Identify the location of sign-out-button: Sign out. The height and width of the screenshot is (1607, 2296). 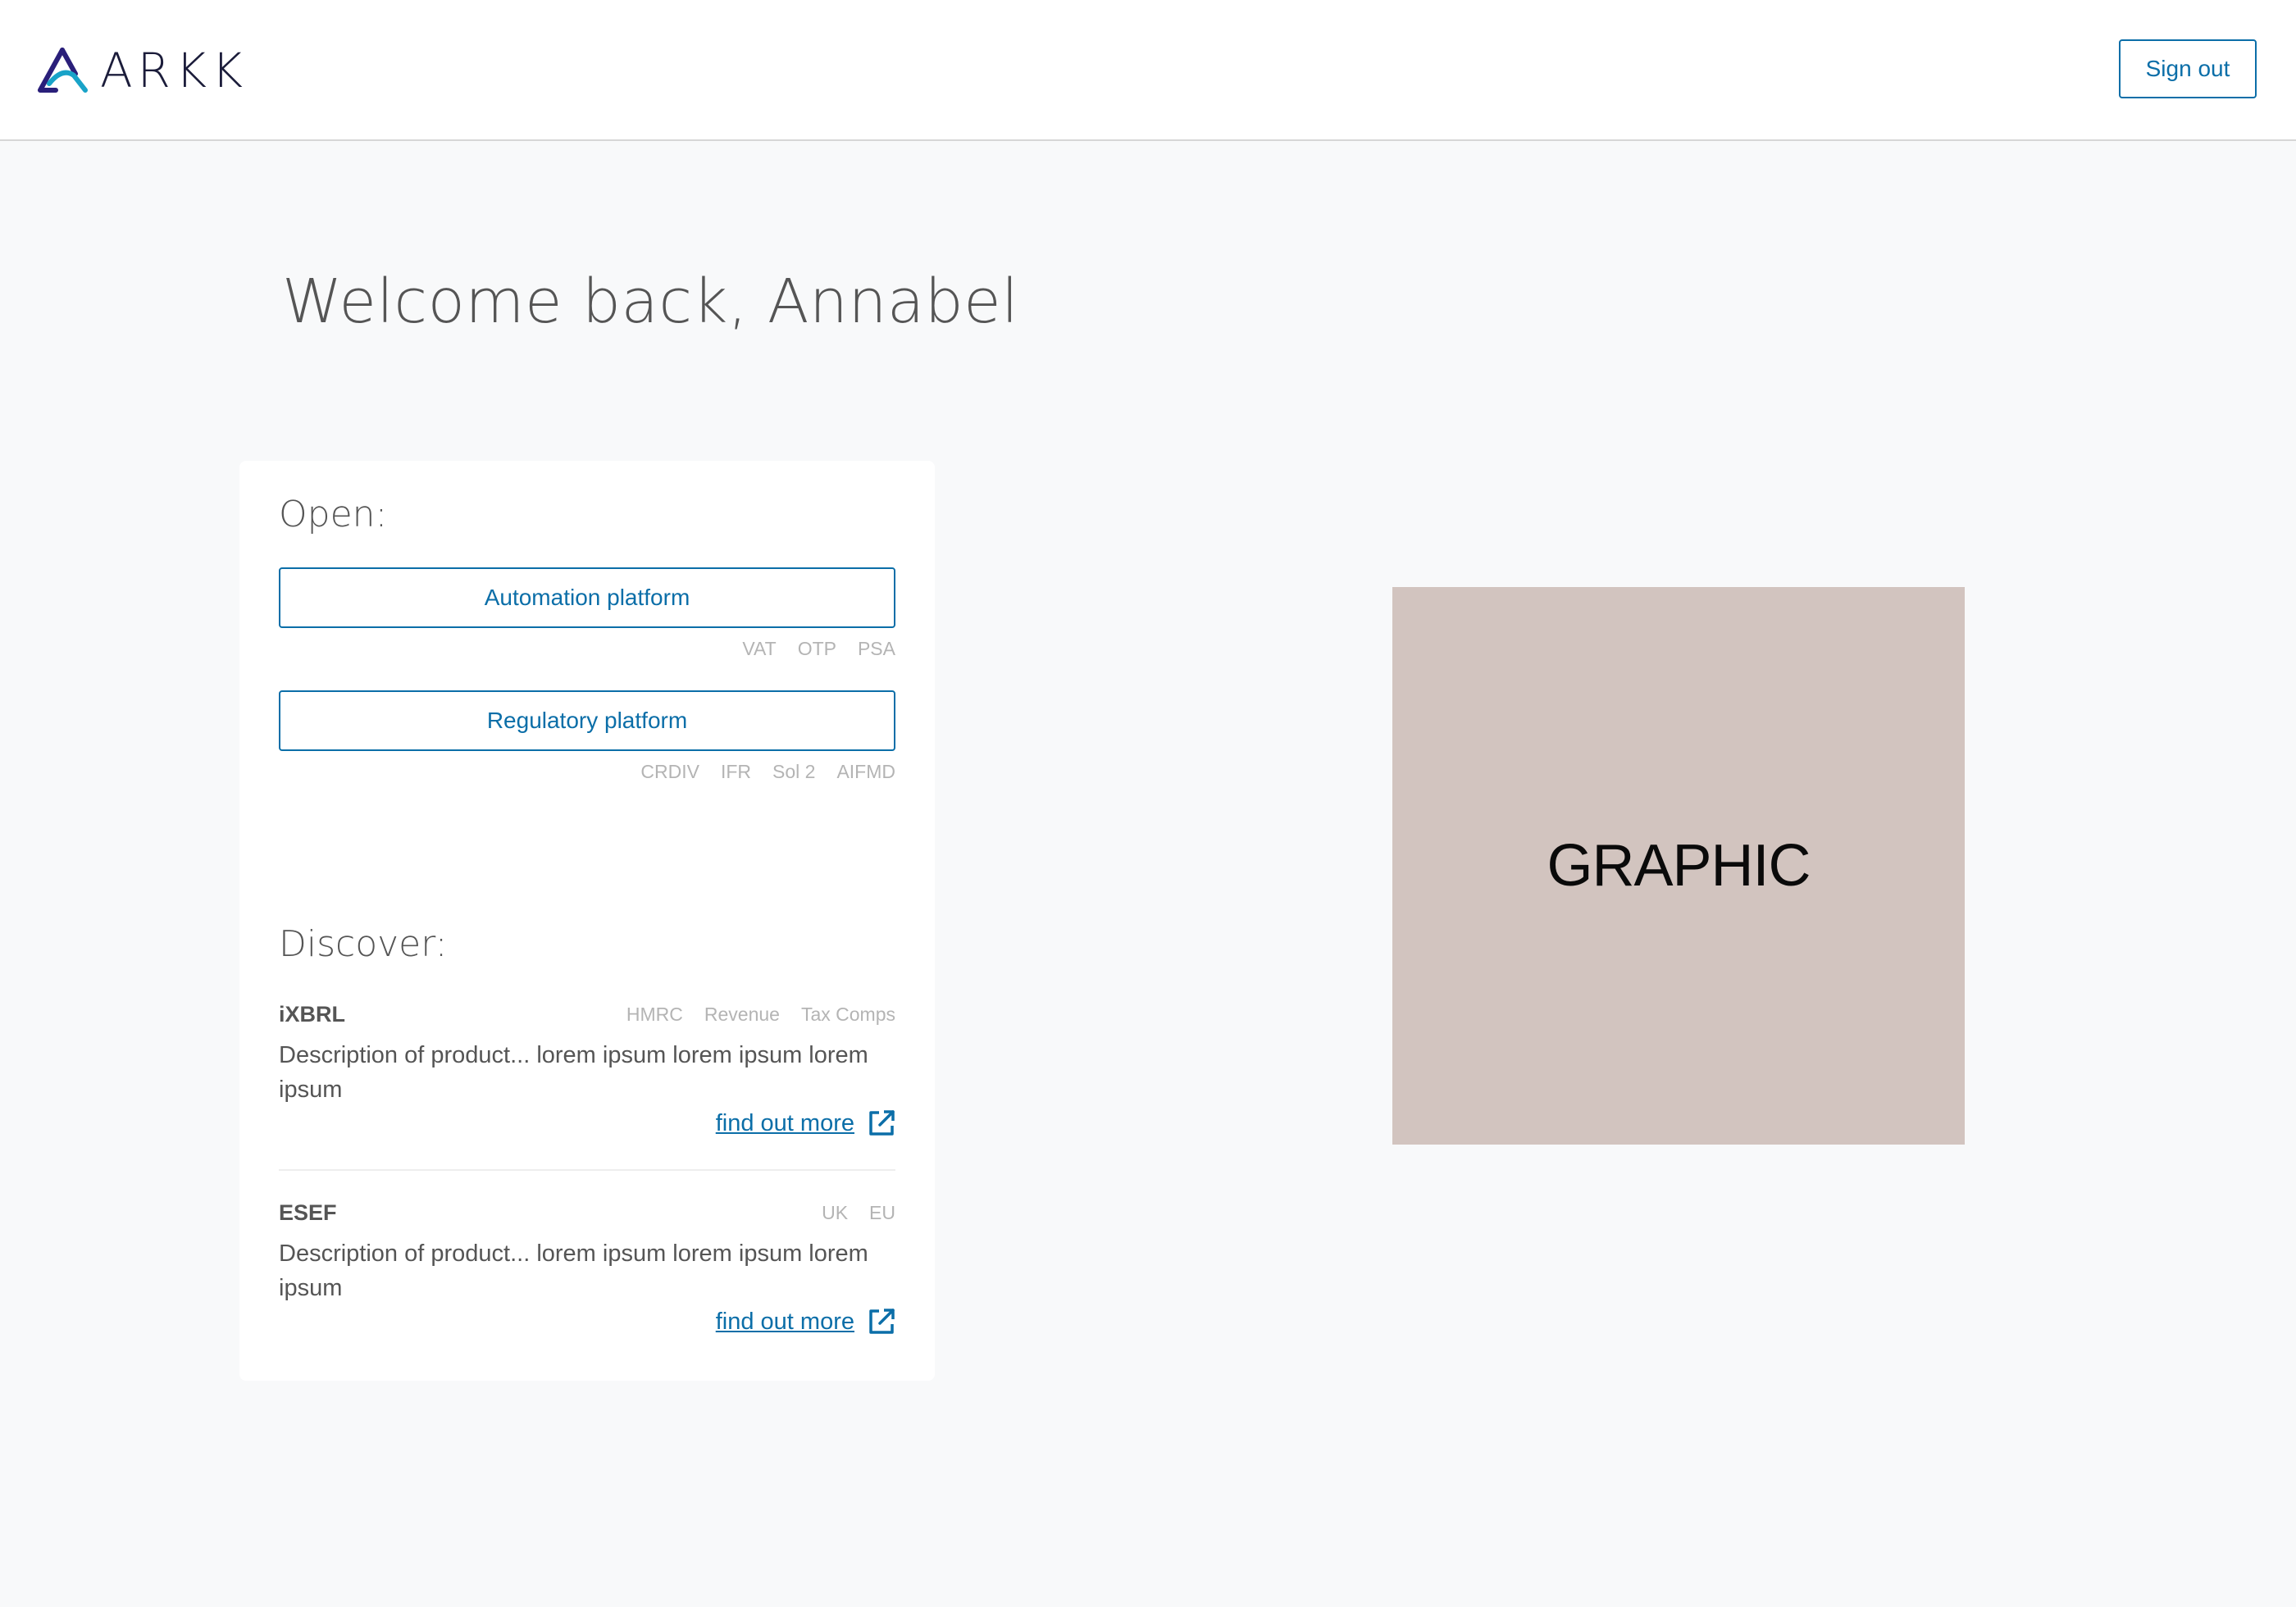
(2188, 68).